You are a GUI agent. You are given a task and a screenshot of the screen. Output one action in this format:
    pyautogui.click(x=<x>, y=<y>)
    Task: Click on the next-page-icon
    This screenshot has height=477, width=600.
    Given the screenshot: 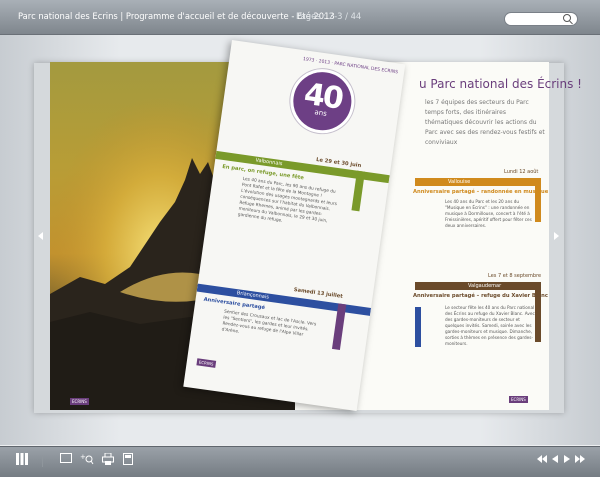 What is the action you would take?
    pyautogui.click(x=567, y=461)
    